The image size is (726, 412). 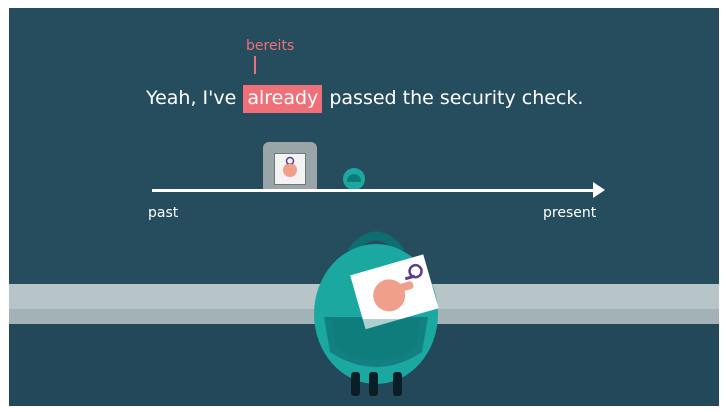 I want to click on scanner-screen, so click(x=290, y=169).